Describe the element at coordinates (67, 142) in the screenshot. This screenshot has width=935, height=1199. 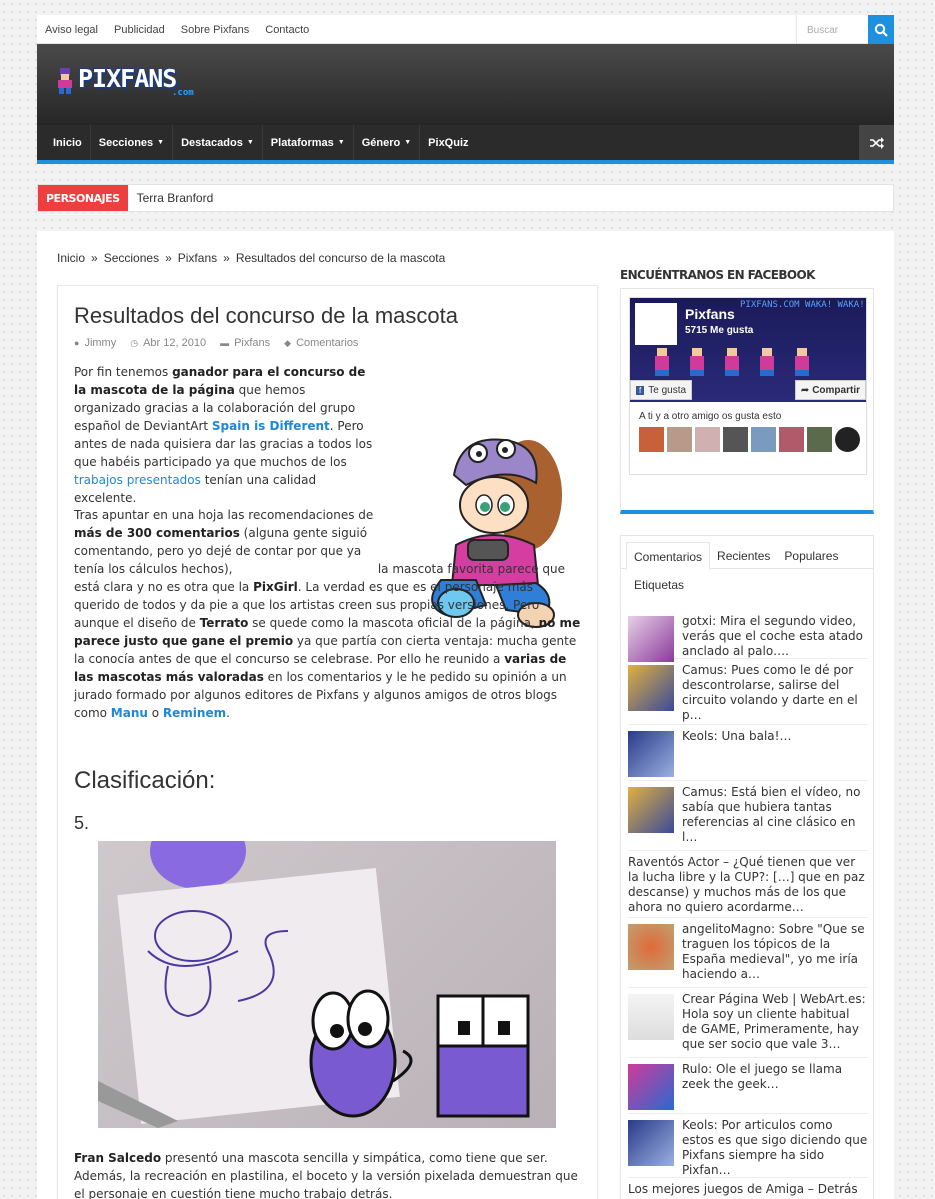
I see `nav-label: Inicio` at that location.